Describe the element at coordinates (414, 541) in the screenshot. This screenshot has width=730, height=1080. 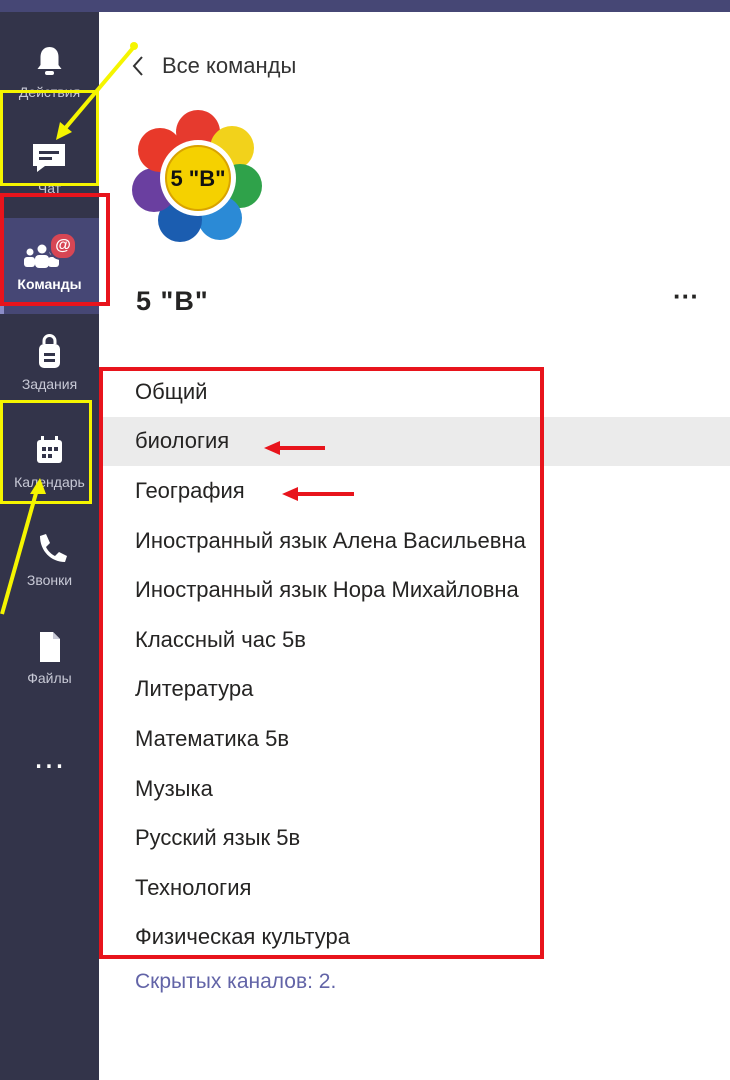
I see `channel-item-foreign-lang-1: Иностранный язык Алена Васильевна` at that location.